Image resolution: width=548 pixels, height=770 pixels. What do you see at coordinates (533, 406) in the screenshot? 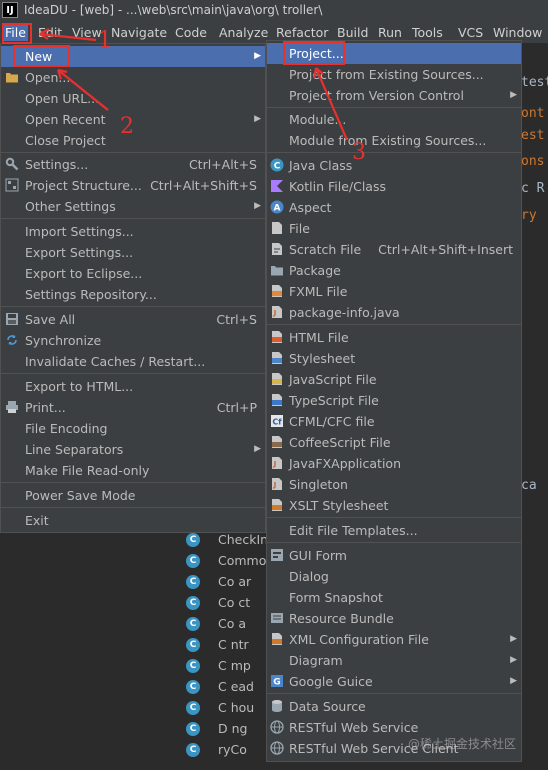
I see `code-editor: test. ont est ons c R ry ca` at bounding box center [533, 406].